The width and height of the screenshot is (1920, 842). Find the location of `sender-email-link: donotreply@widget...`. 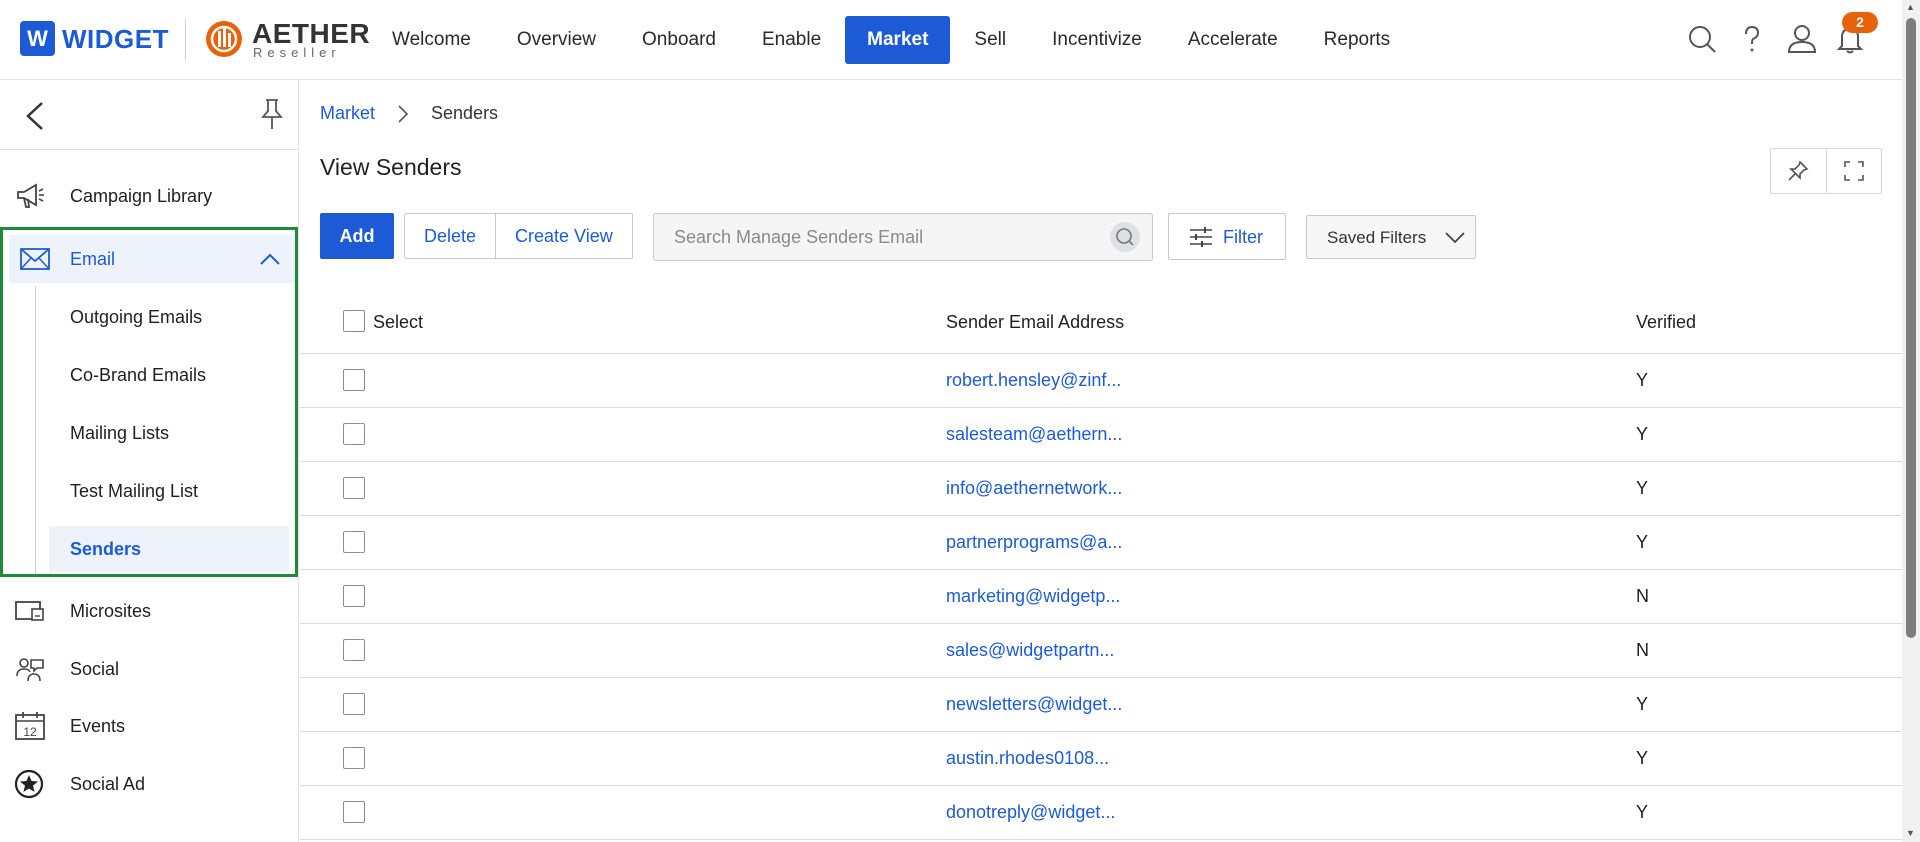

sender-email-link: donotreply@widget... is located at coordinates (1030, 812).